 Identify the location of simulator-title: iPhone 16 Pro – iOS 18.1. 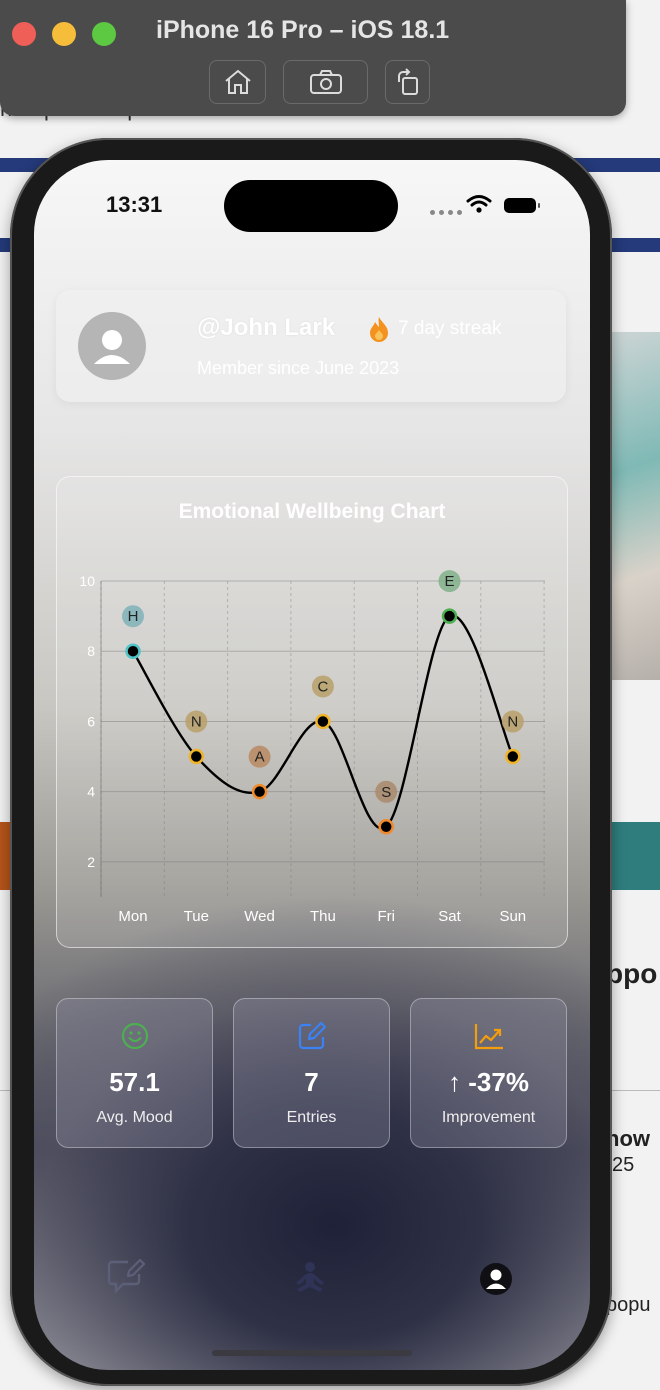
(303, 30).